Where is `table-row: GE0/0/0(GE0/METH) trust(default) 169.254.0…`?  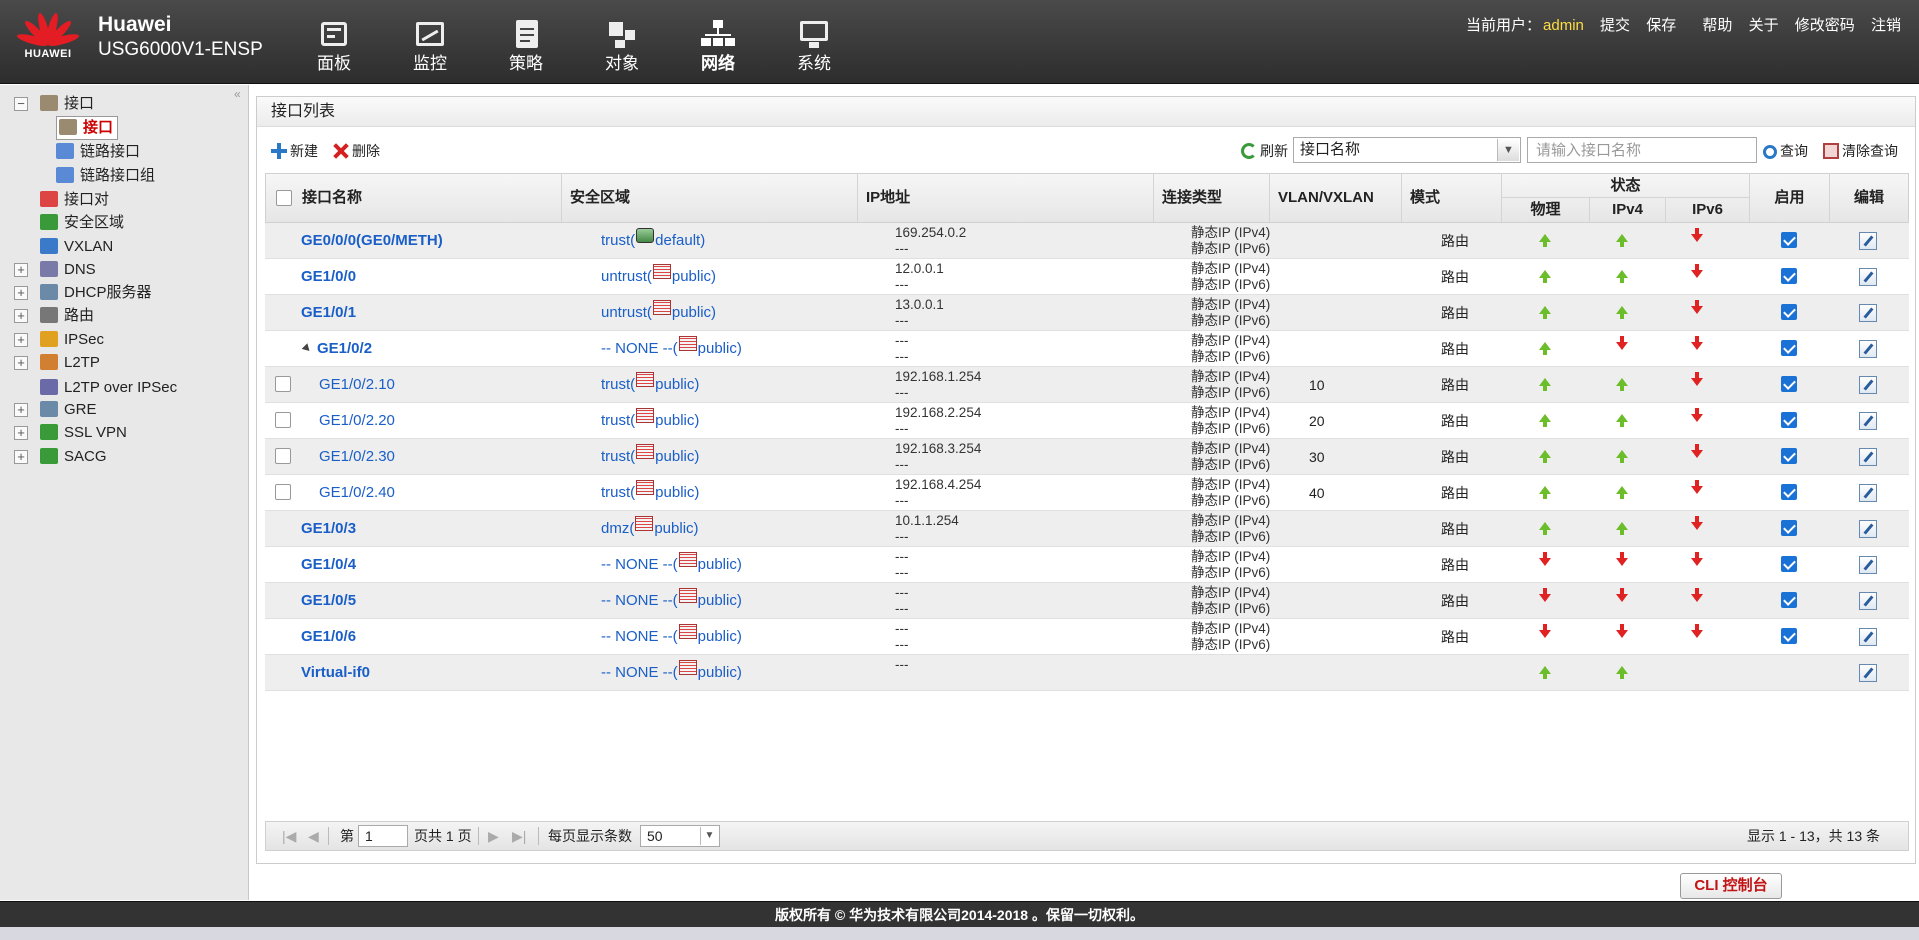
table-row: GE0/0/0(GE0/METH) trust(default) 169.254.0… is located at coordinates (1087, 241).